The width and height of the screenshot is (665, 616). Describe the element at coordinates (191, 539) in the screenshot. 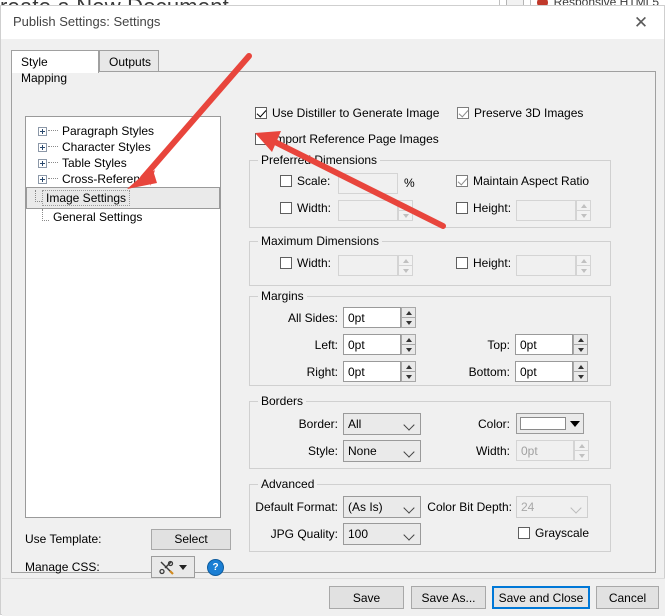

I see `select-button: Select` at that location.